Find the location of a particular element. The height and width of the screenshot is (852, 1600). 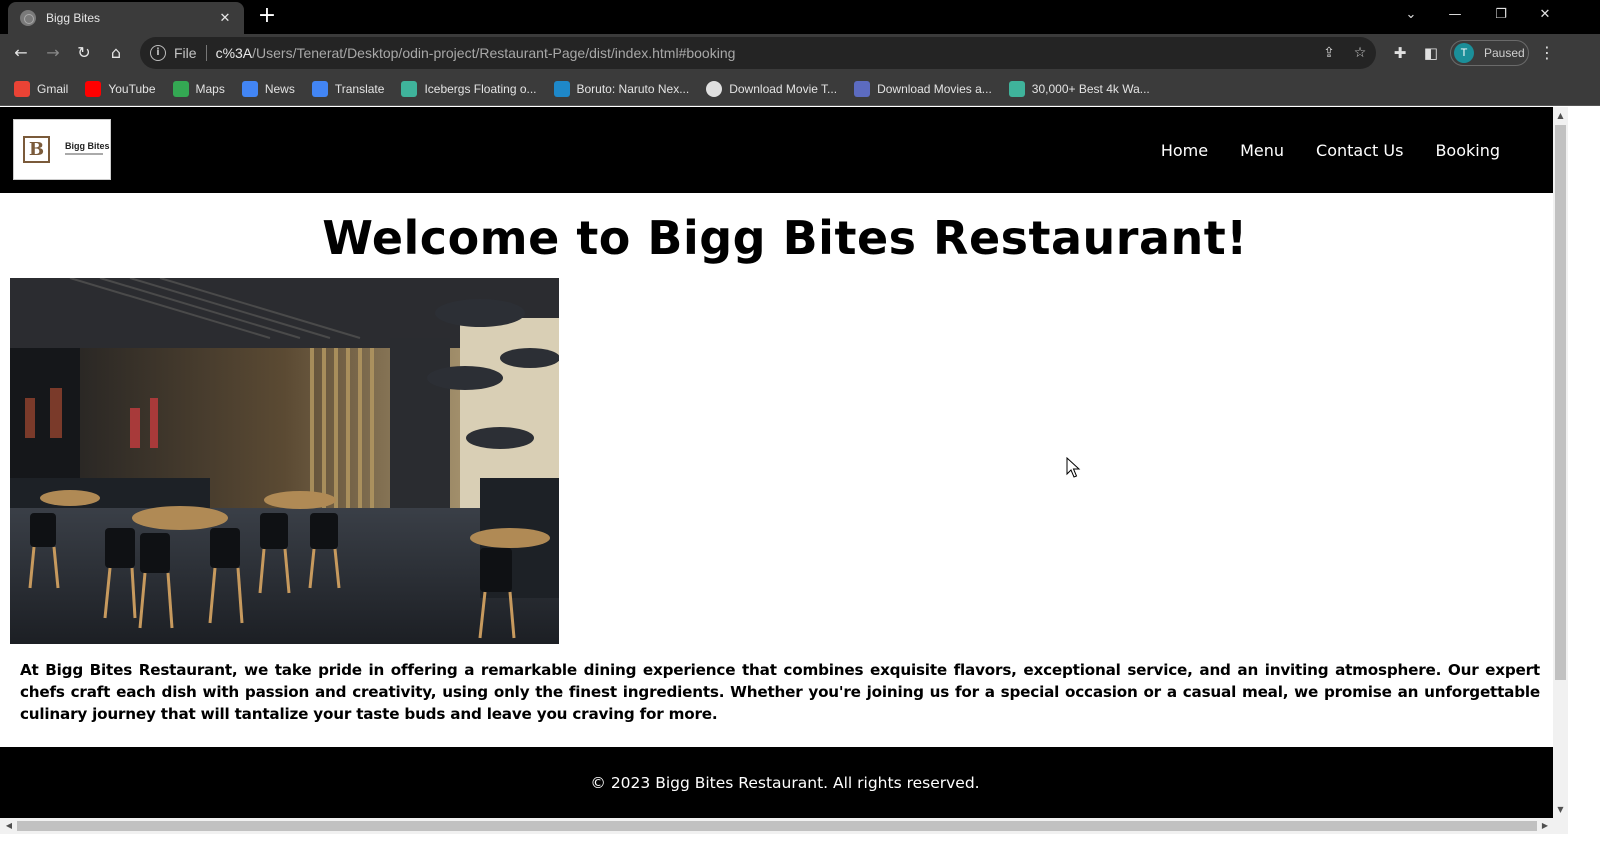

nav-booking: Booking is located at coordinates (1467, 150).